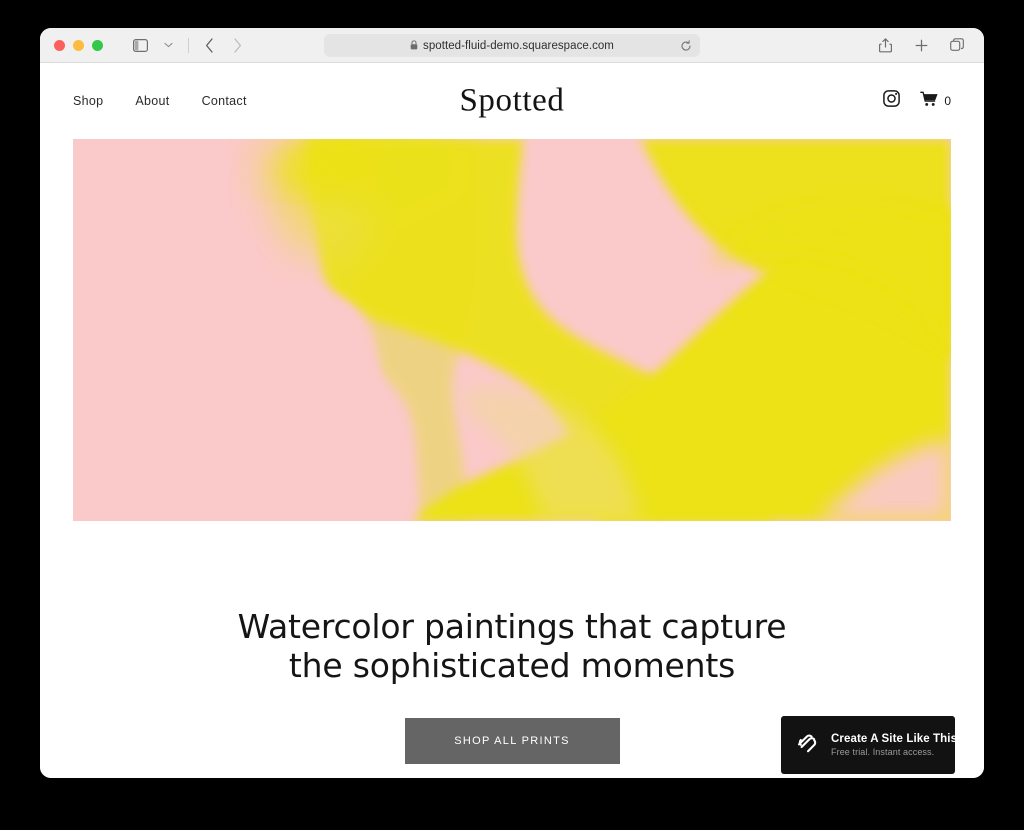 The width and height of the screenshot is (1024, 830). What do you see at coordinates (518, 45) in the screenshot?
I see `address-url-text: spotted-fluid-demo.squarespace.com` at bounding box center [518, 45].